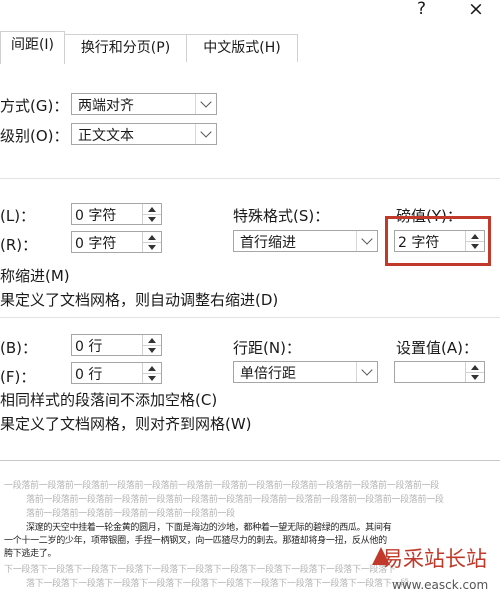 Image resolution: width=500 pixels, height=601 pixels. Describe the element at coordinates (116, 345) in the screenshot. I see `spacing-before-spinner: 0 行` at that location.